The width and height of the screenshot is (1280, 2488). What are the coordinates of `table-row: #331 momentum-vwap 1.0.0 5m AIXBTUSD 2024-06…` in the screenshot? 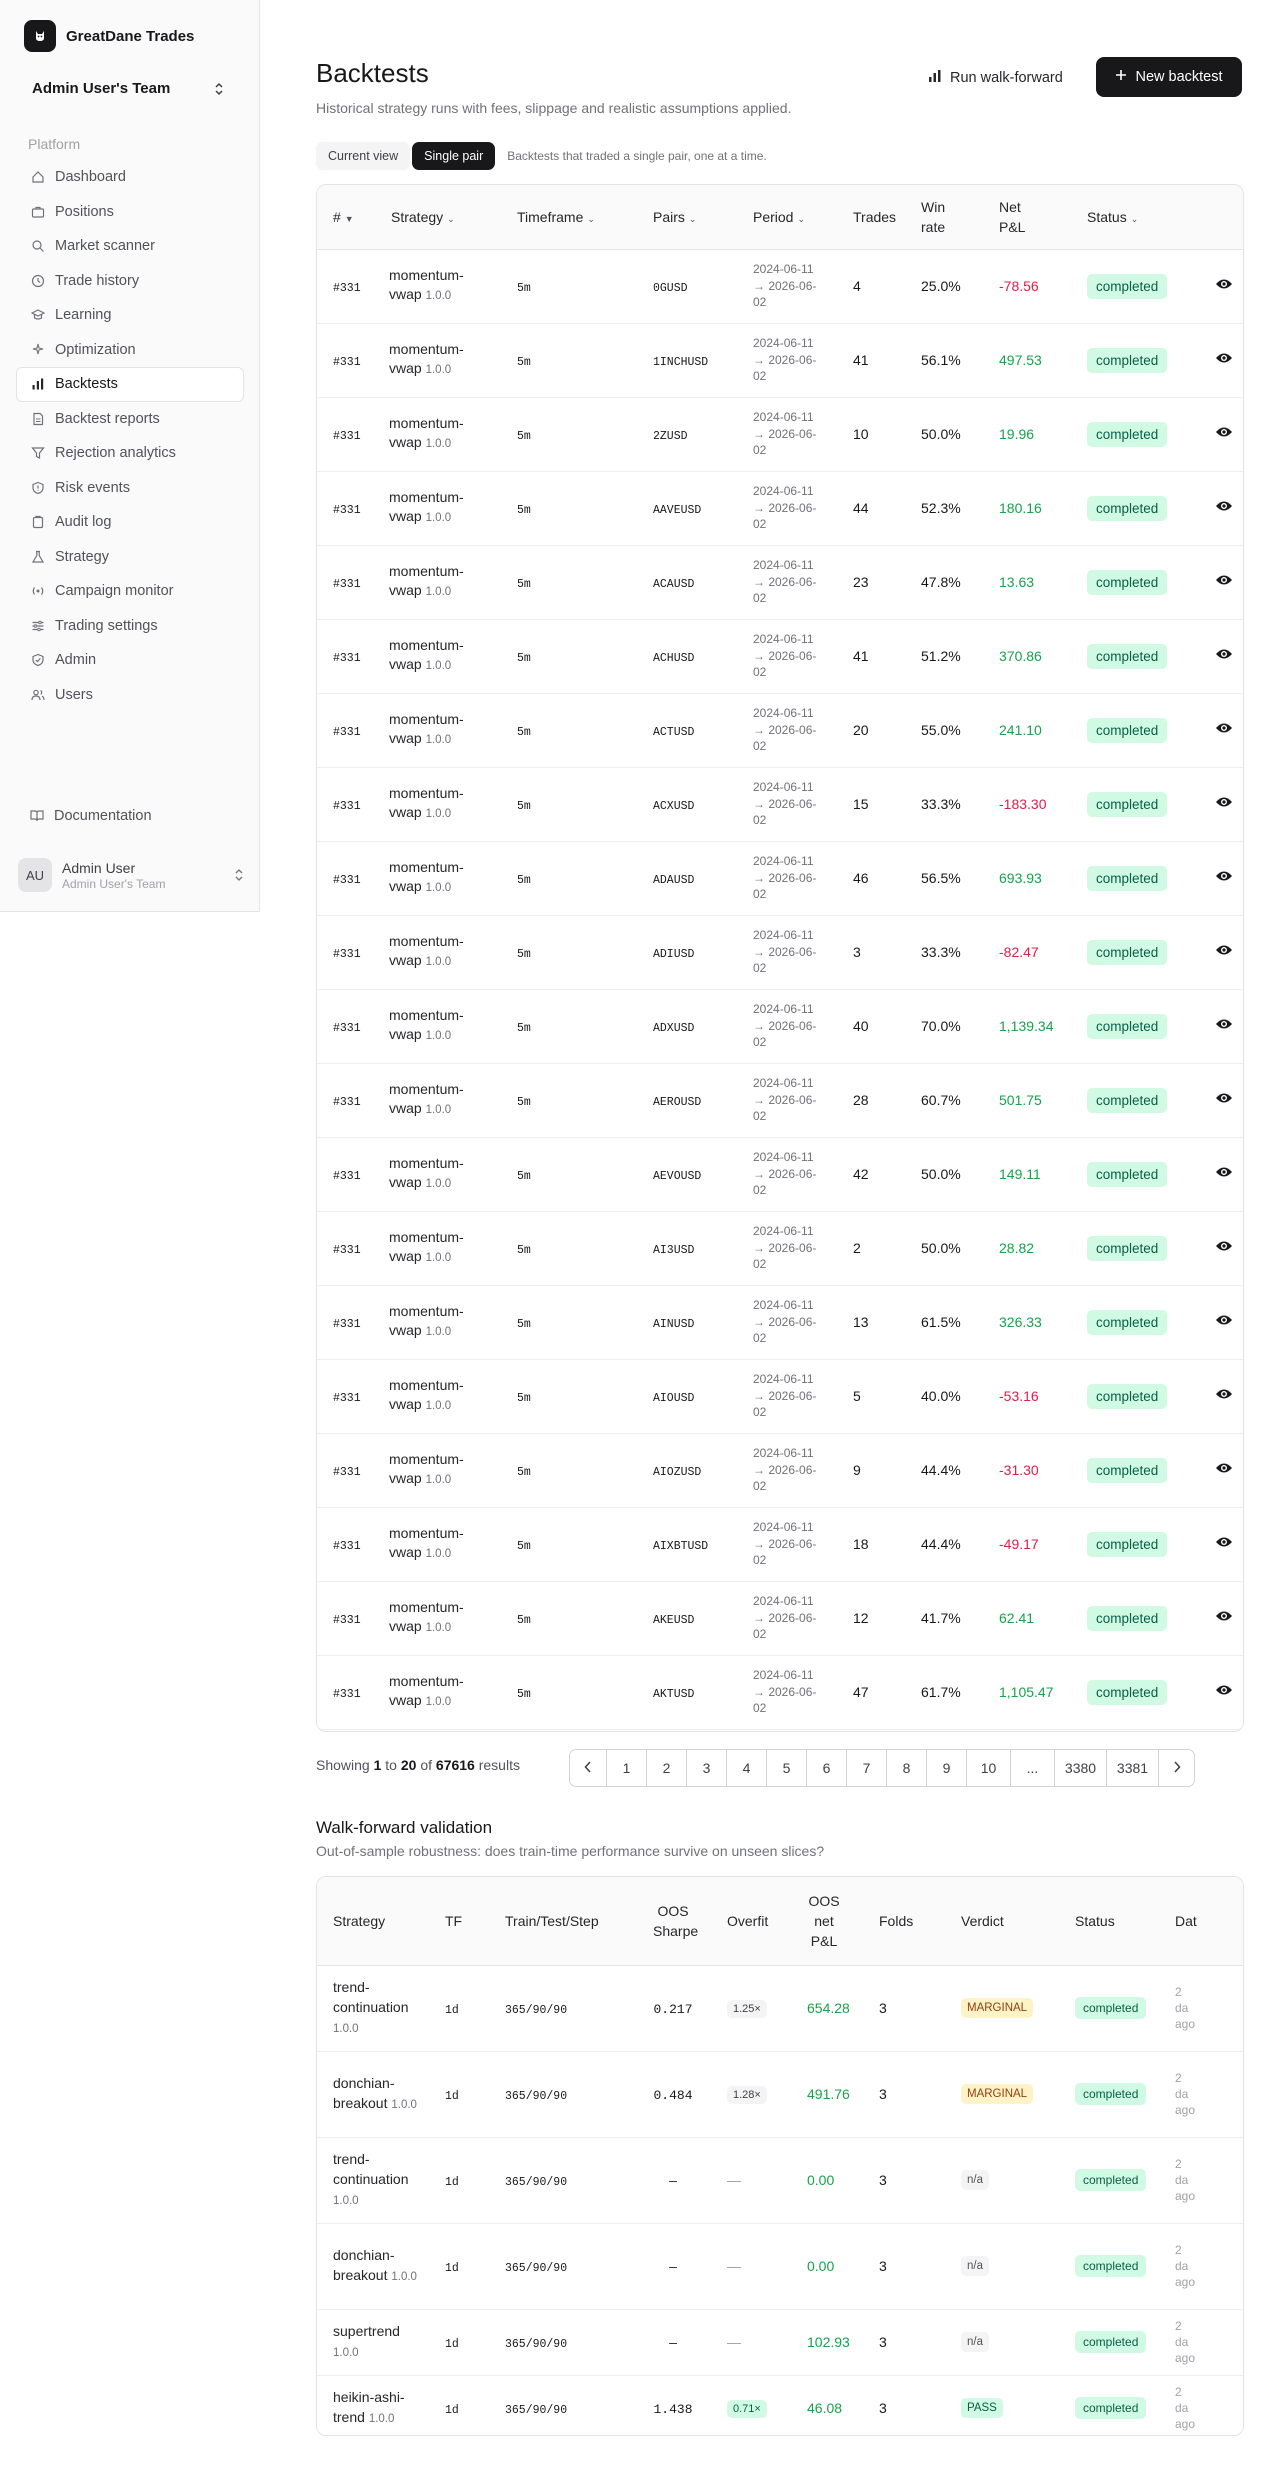 It's located at (780, 1544).